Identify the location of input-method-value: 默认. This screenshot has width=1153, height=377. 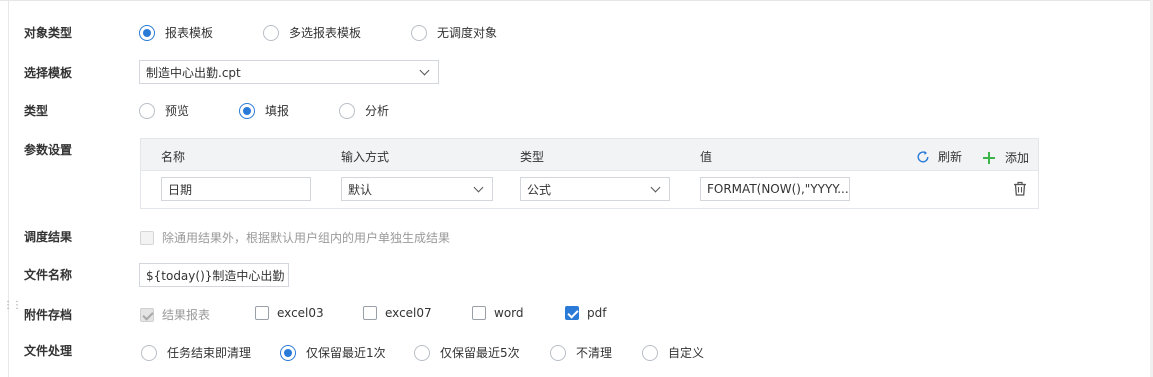
(360, 189).